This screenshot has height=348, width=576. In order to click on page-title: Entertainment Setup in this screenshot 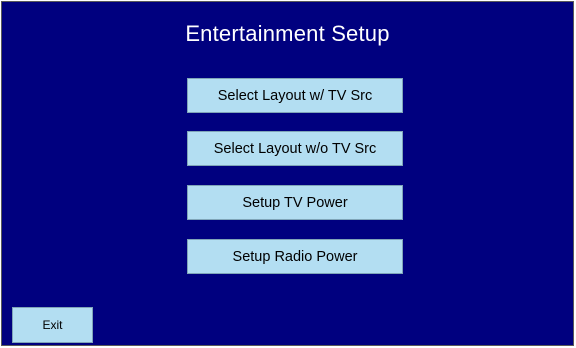, I will do `click(287, 33)`.